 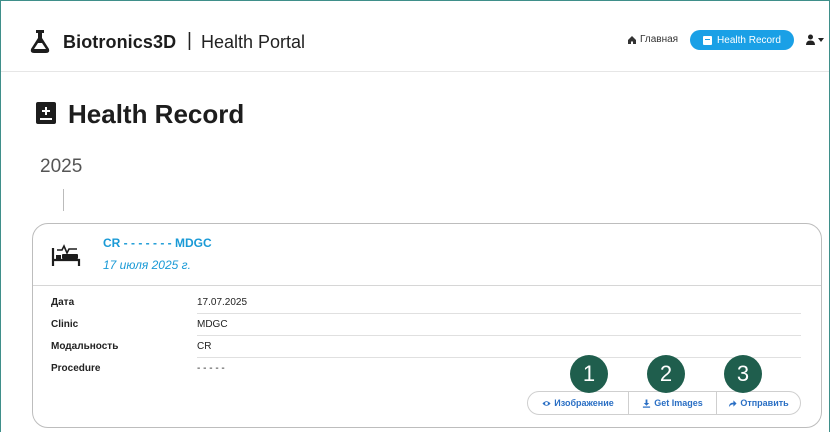 I want to click on user-menu-button, so click(x=814, y=39).